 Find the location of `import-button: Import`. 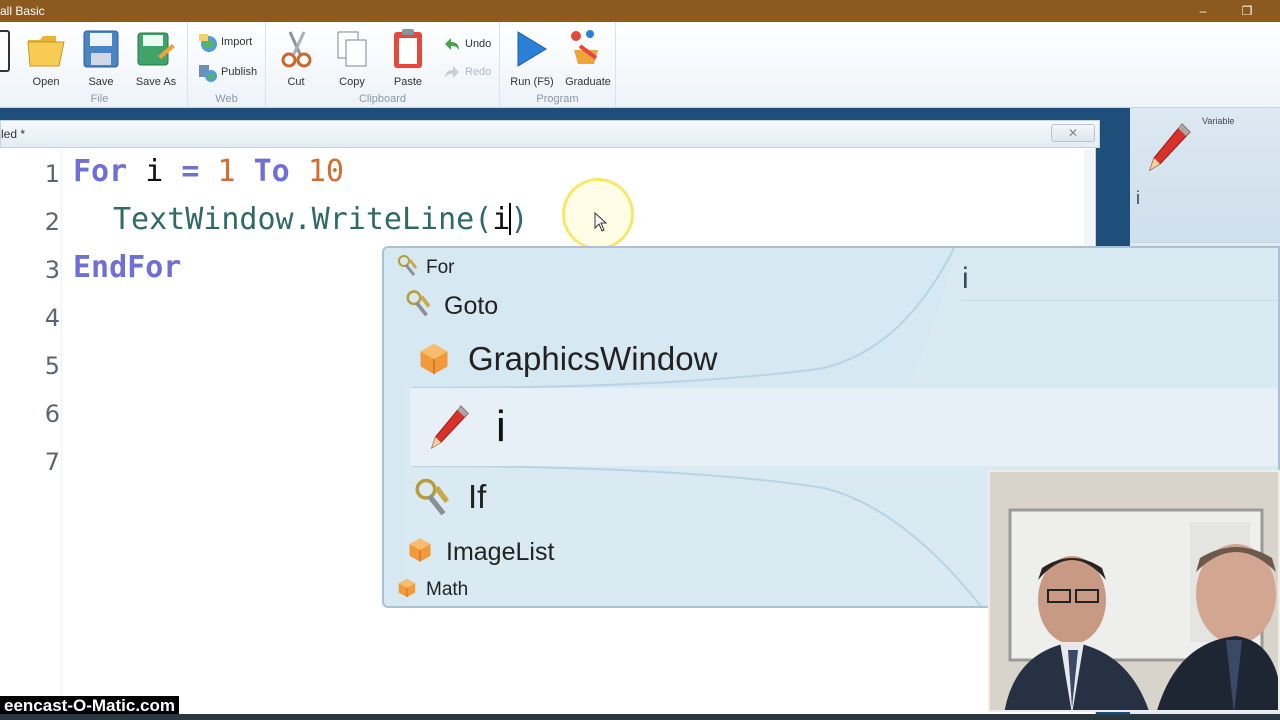

import-button: Import is located at coordinates (231, 43).